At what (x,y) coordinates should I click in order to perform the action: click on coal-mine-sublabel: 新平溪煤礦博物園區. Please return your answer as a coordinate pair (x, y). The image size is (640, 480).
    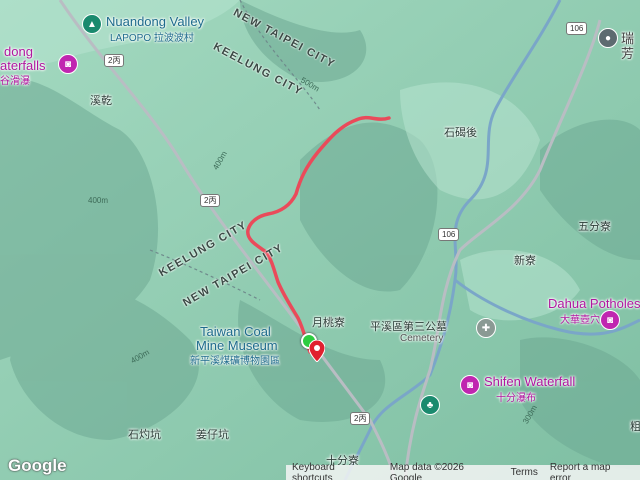
    Looking at the image, I should click on (235, 361).